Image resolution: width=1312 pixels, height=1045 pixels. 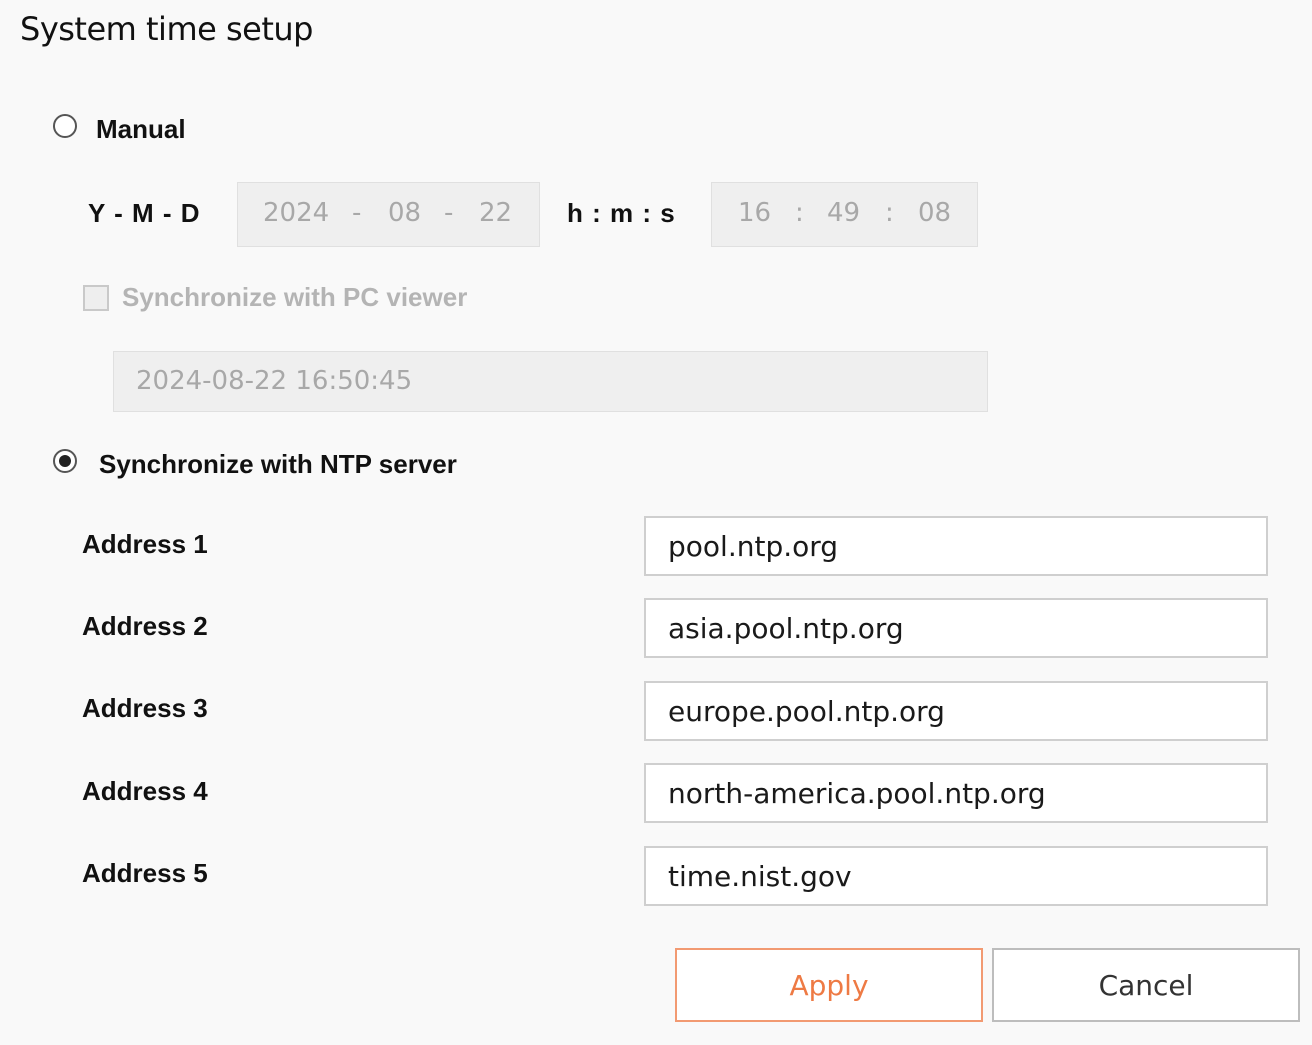 I want to click on minute-value: 49, so click(x=843, y=213).